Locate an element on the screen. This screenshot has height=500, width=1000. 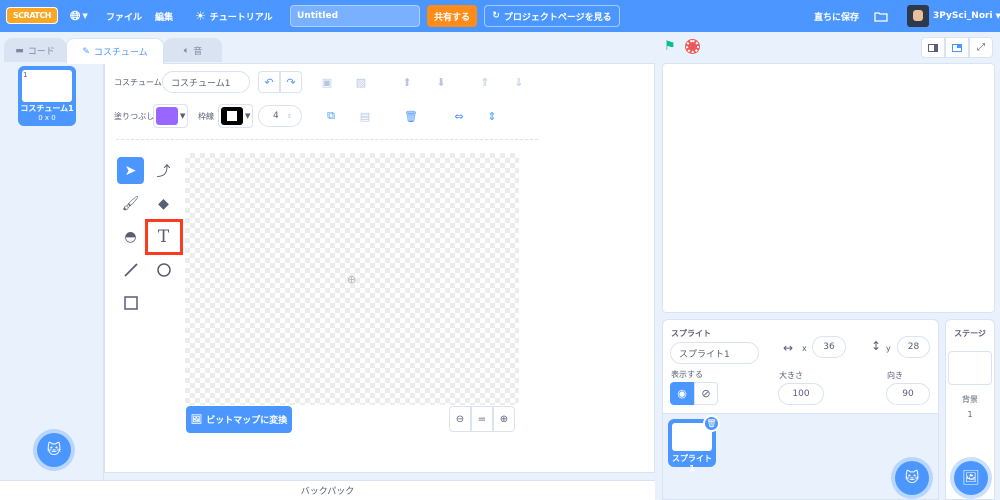
tutorial-label: チュートリアル is located at coordinates (241, 17).